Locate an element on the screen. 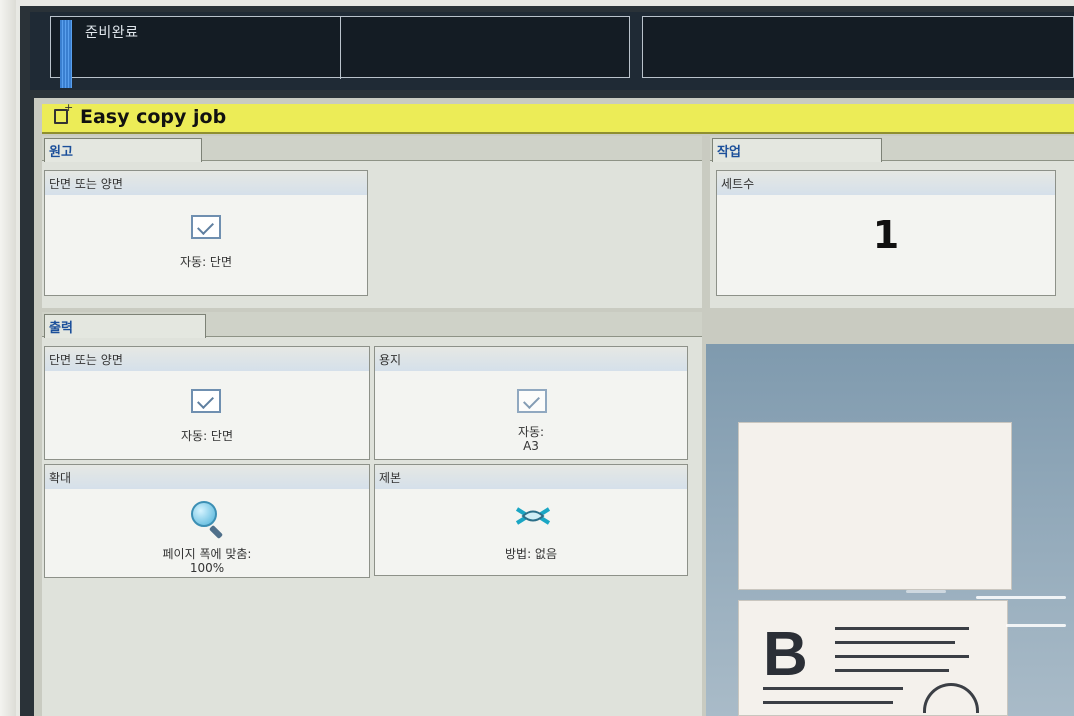 This screenshot has height=716, width=1074. output-duplex-tile: 단면 또는 양면 자동: 단면 is located at coordinates (207, 403).